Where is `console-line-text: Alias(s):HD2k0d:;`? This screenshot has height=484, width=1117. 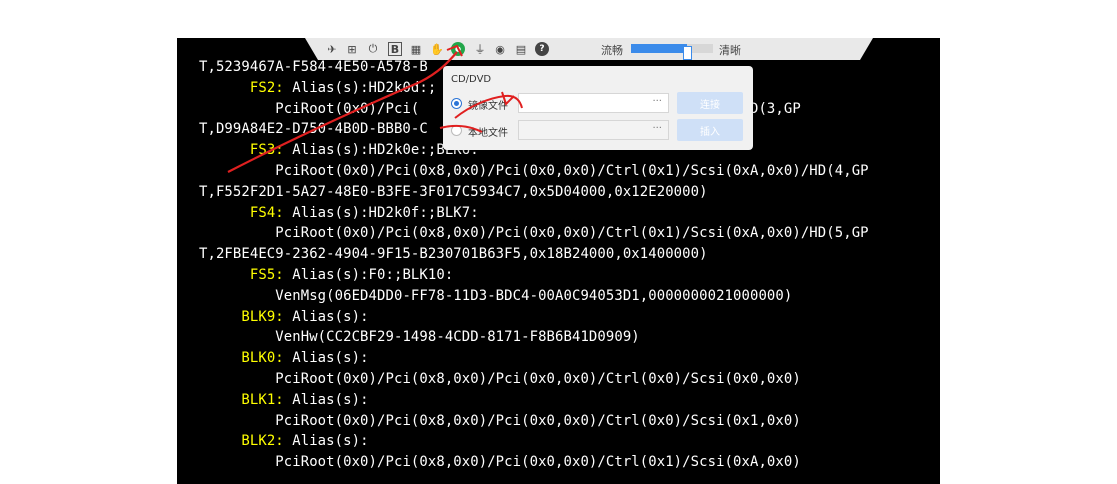
console-line-text: Alias(s):HD2k0d:; is located at coordinates (360, 87).